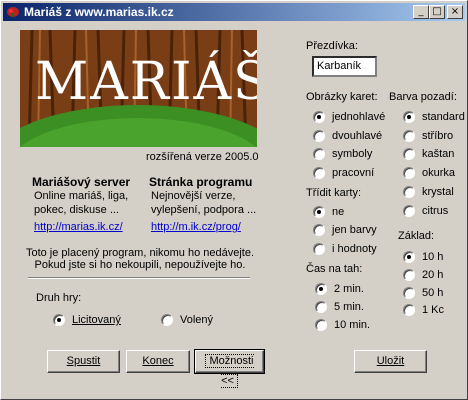 This screenshot has width=468, height=400. Describe the element at coordinates (357, 136) in the screenshot. I see `radio-cards-dvouhlave-label: dvouhlavé` at that location.